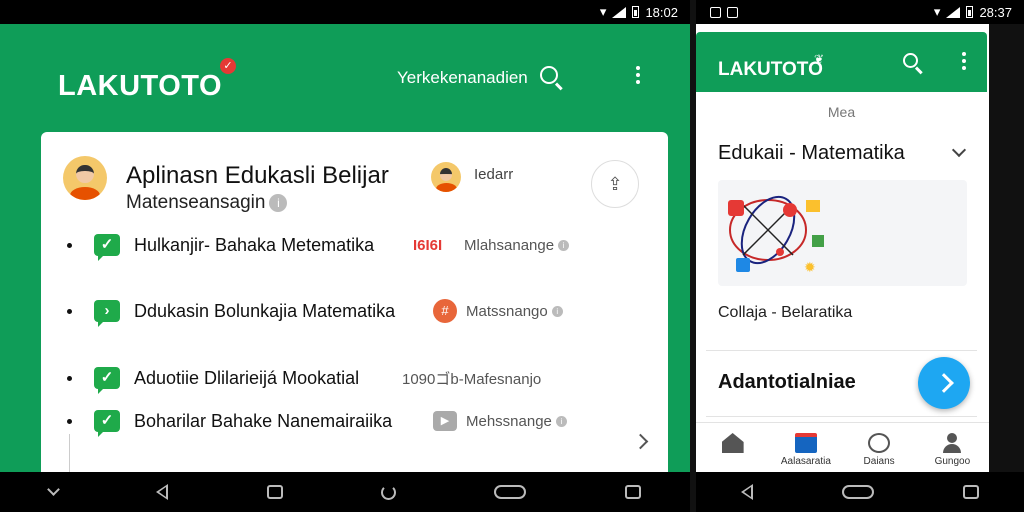 The height and width of the screenshot is (512, 1024). Describe the element at coordinates (85, 178) in the screenshot. I see `avatar` at that location.